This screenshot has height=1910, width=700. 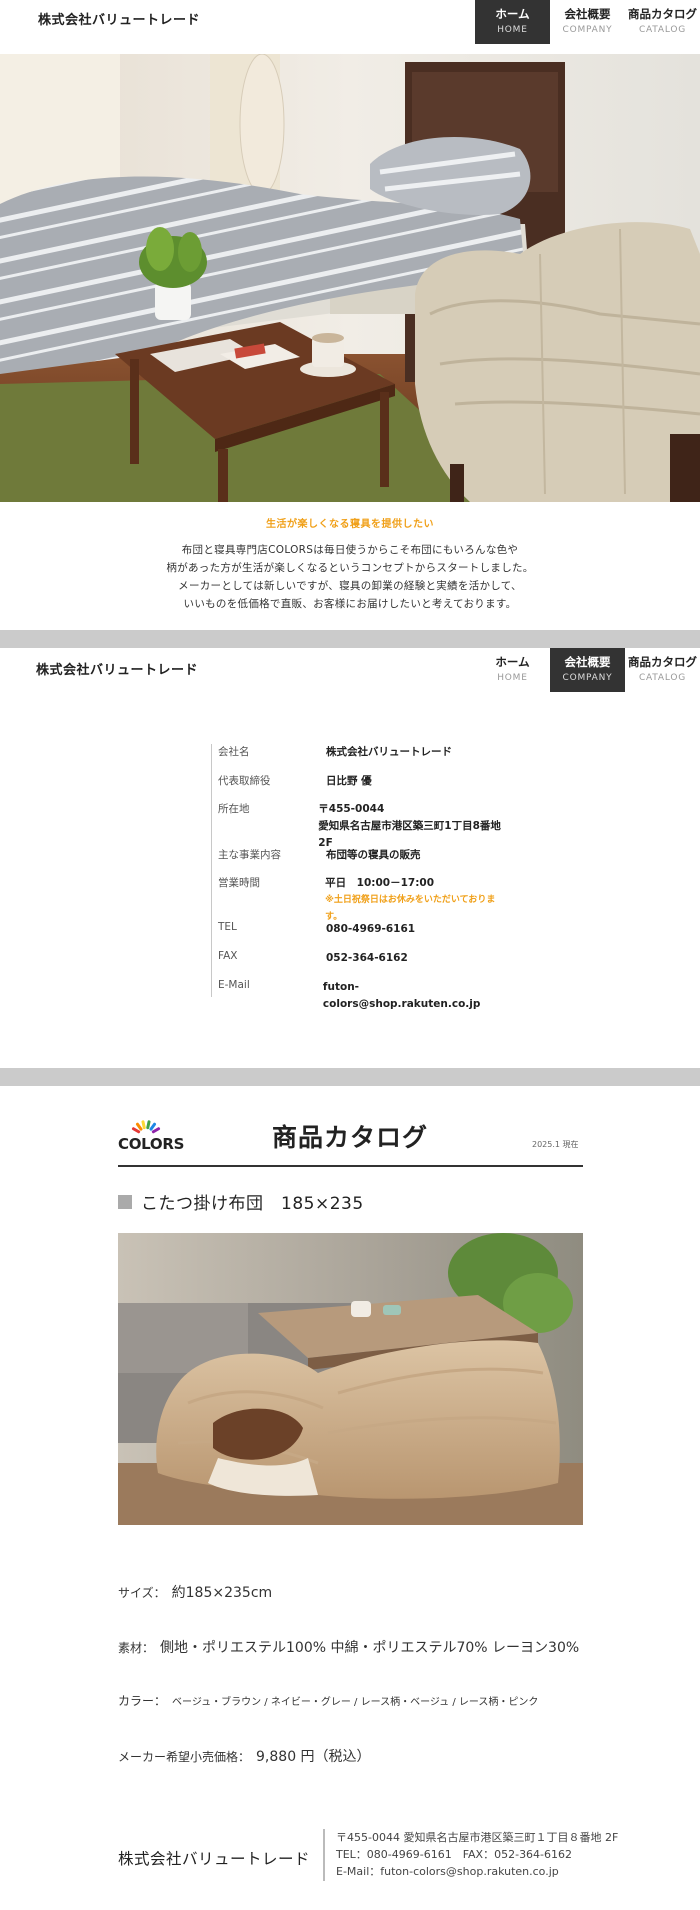 I want to click on footer-email: E-Mail：futon-colors@shop.rakuten.co.jp, so click(x=477, y=1871).